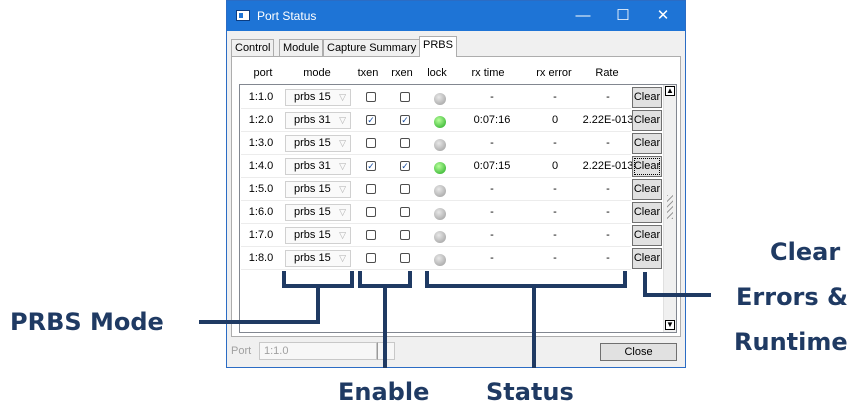  What do you see at coordinates (451, 143) in the screenshot?
I see `table-row: 1:3.0 prbs 15 ▽ - - - Clear` at bounding box center [451, 143].